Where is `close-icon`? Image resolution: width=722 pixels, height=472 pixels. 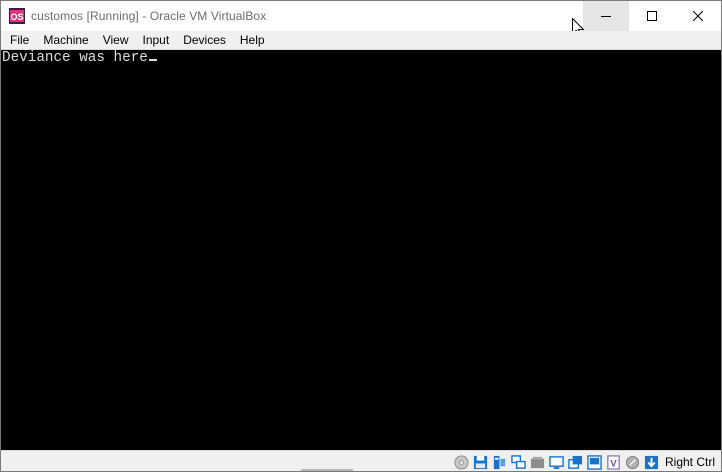
close-icon is located at coordinates (698, 16).